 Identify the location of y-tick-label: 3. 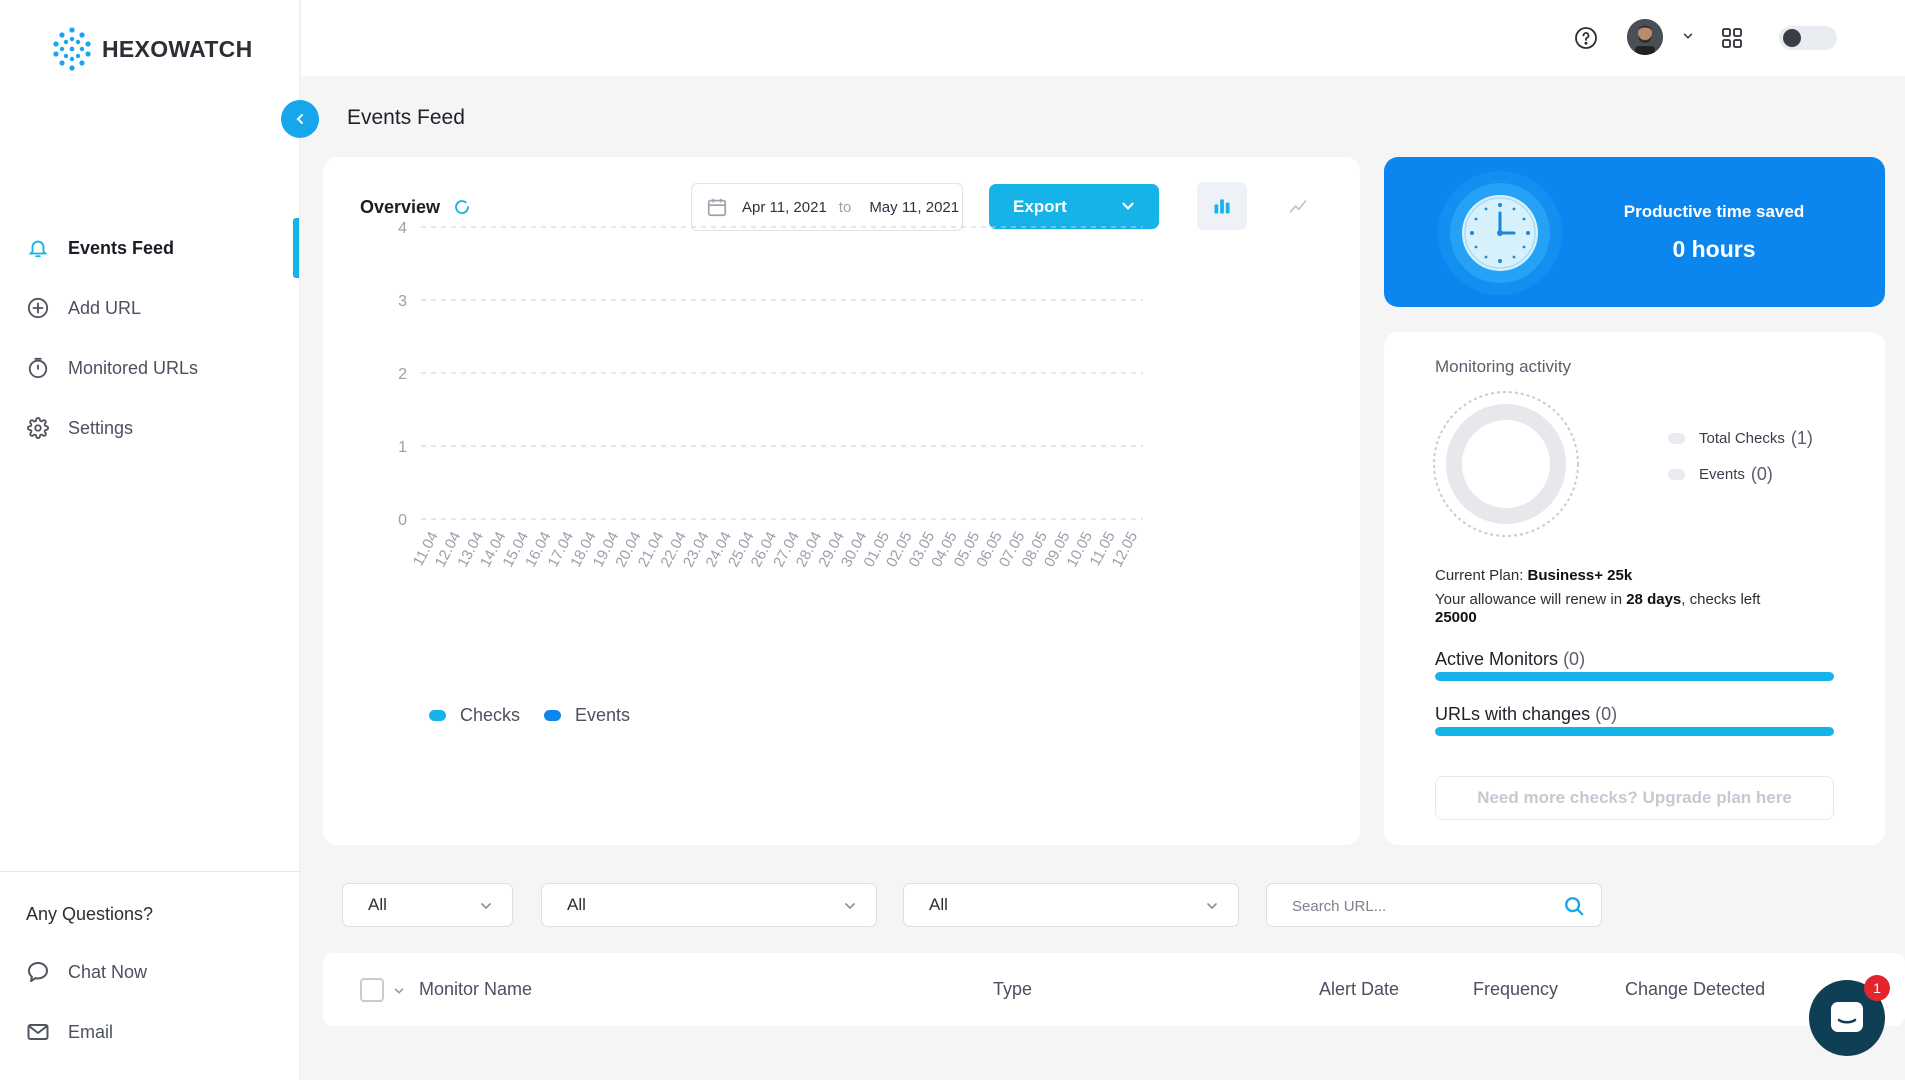
(402, 301).